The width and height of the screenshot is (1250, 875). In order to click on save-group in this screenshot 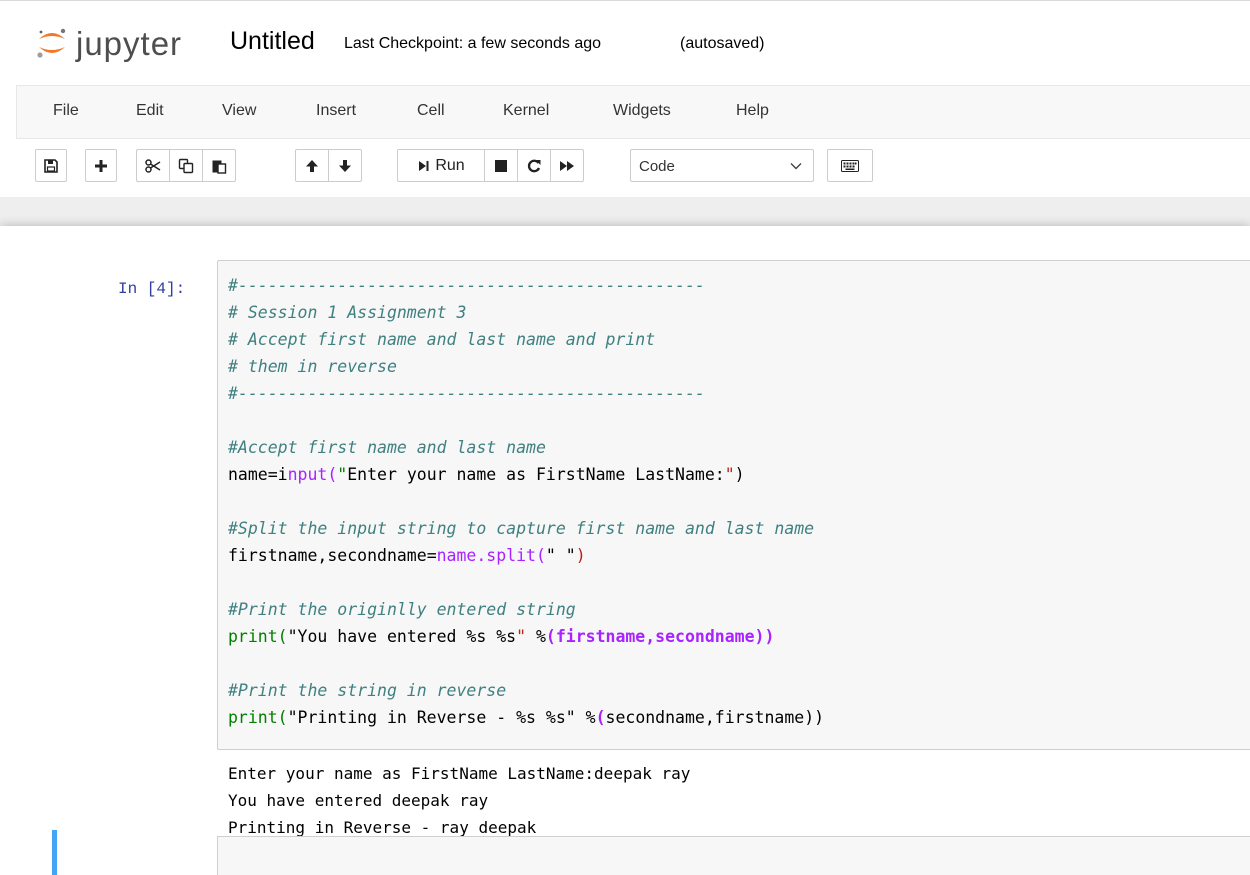, I will do `click(51, 165)`.